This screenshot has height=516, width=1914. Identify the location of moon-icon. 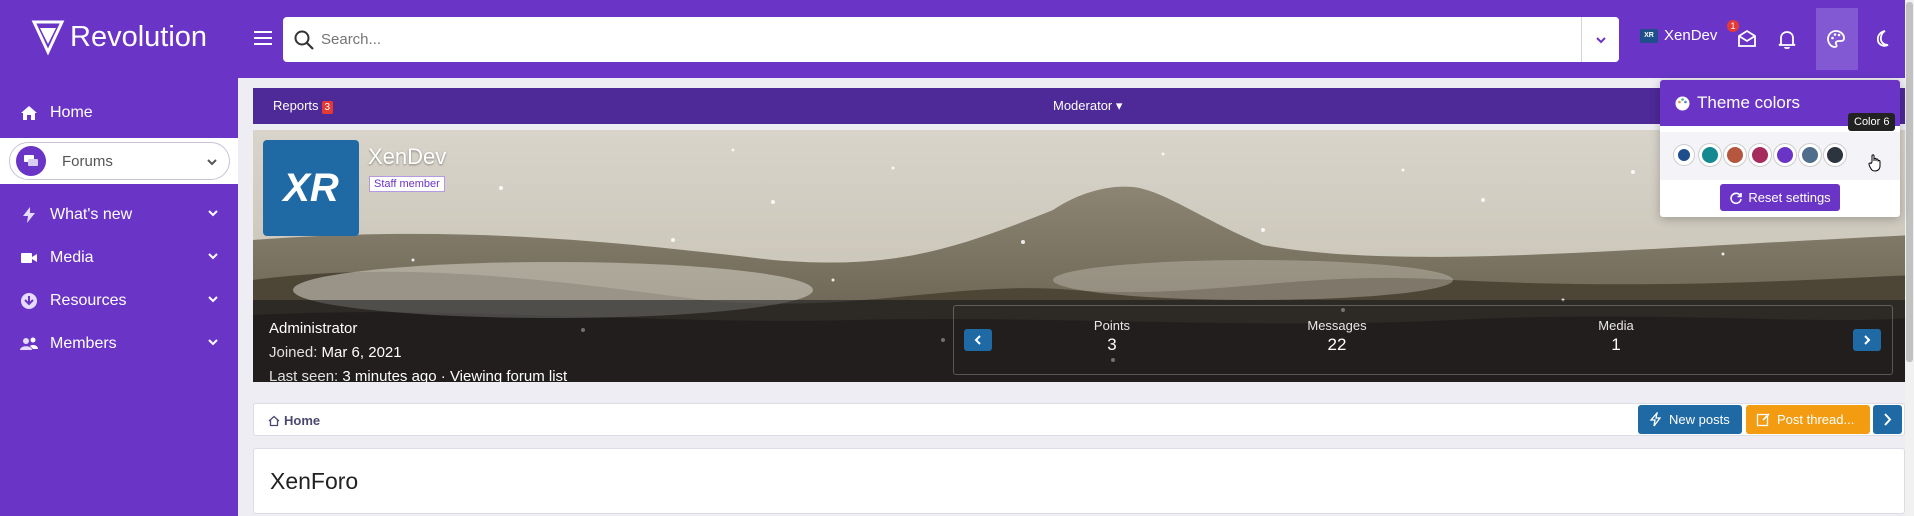
(1882, 38).